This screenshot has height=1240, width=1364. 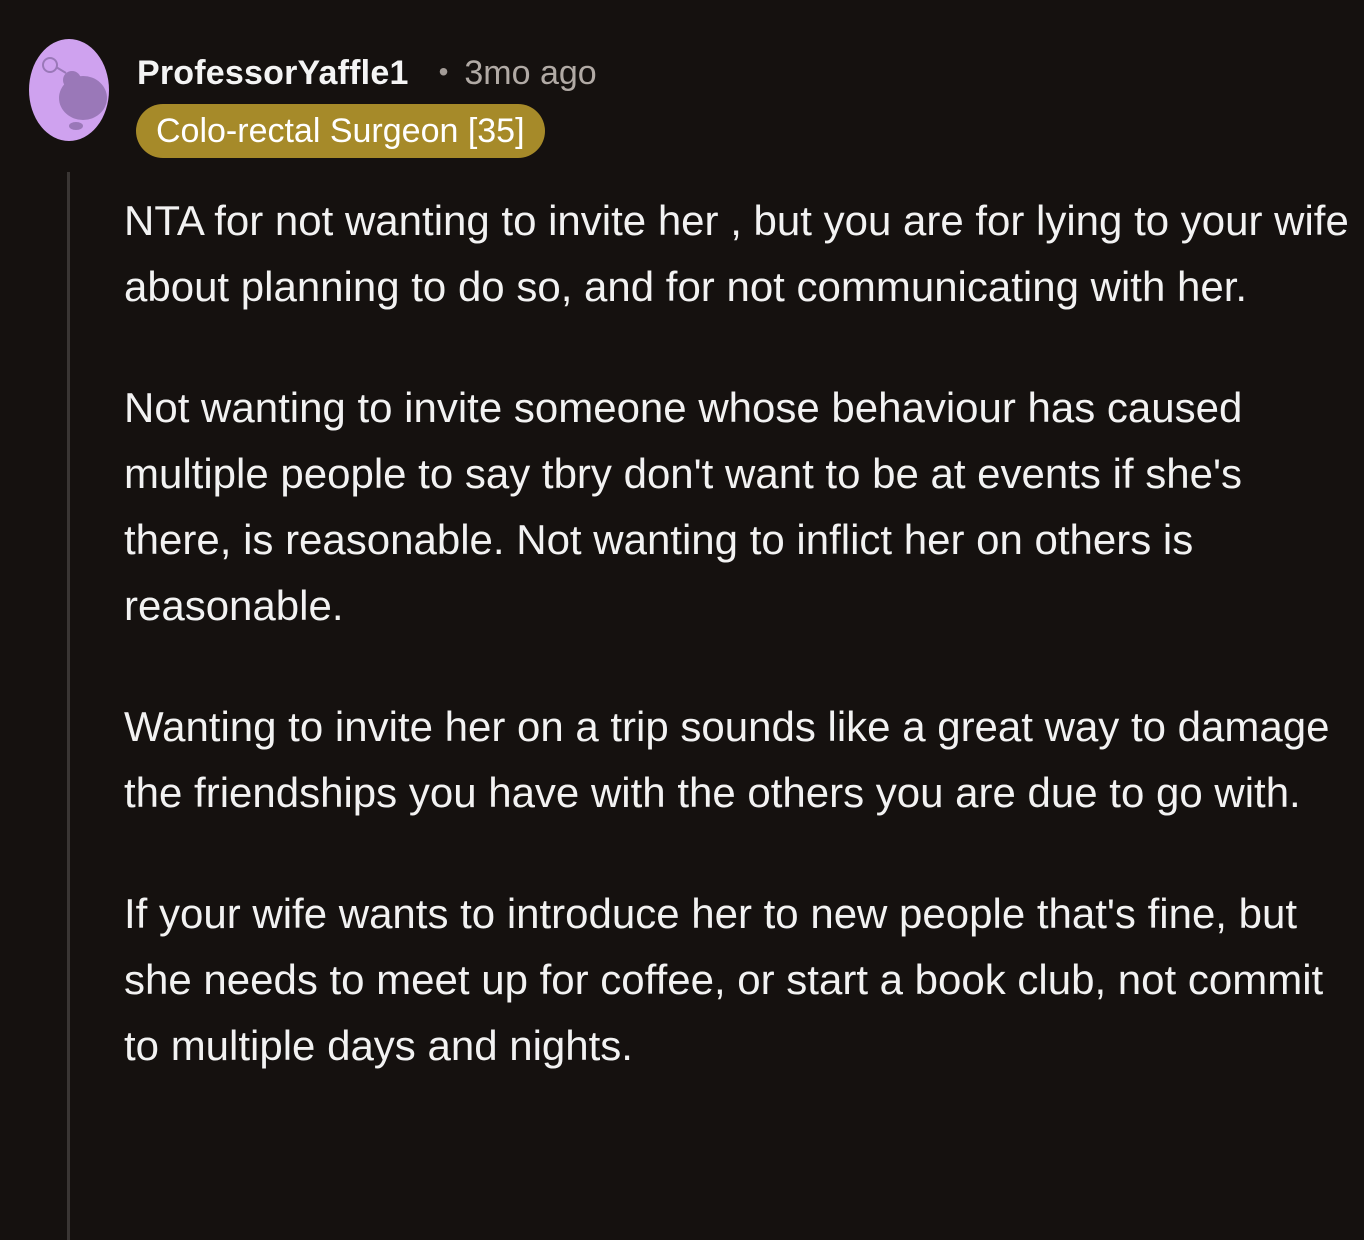 I want to click on avatar, so click(x=69, y=90).